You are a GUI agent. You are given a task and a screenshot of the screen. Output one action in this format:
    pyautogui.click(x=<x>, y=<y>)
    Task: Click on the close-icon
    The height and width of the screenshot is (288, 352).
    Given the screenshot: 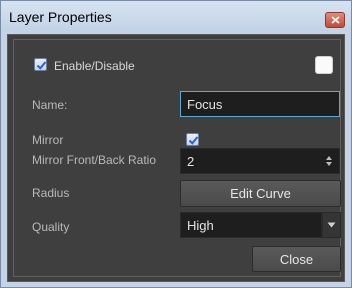 What is the action you would take?
    pyautogui.click(x=335, y=20)
    